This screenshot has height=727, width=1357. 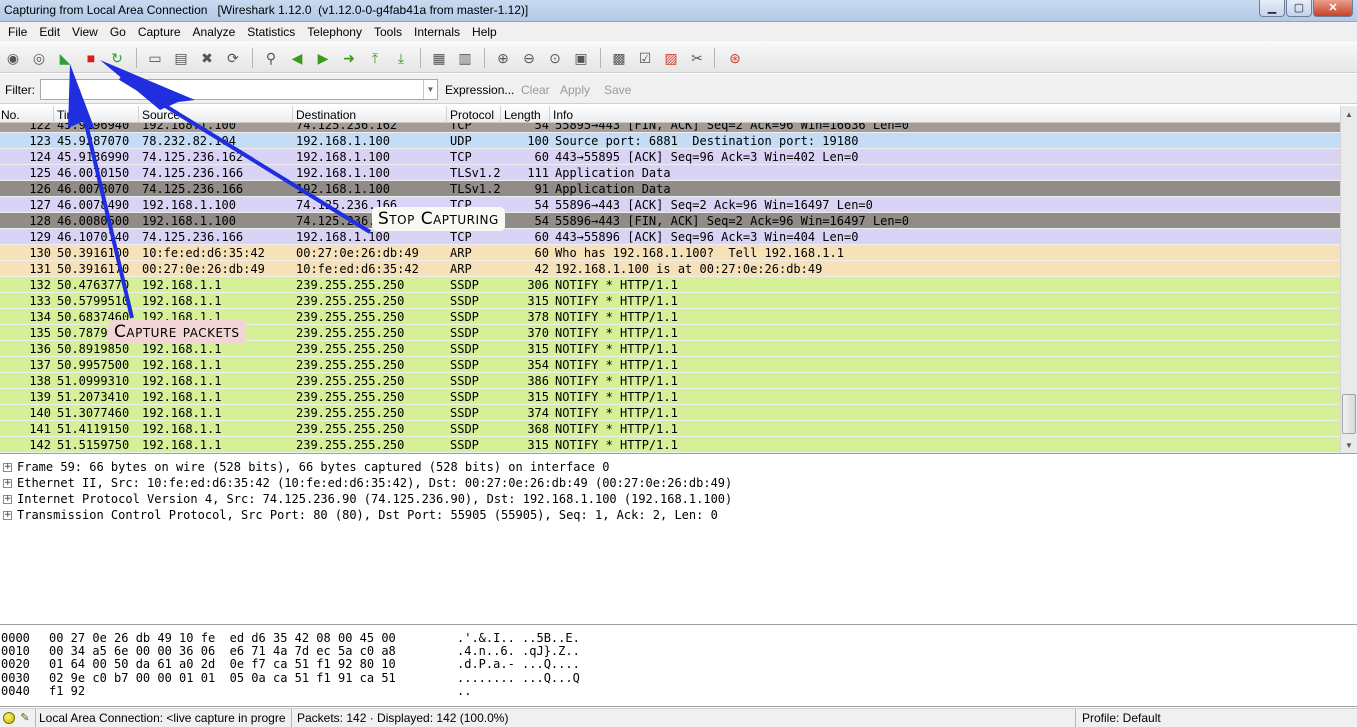 What do you see at coordinates (575, 90) in the screenshot?
I see `apply-button: Apply` at bounding box center [575, 90].